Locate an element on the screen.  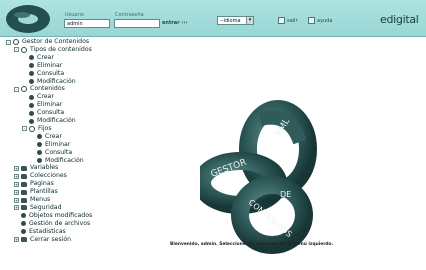
help-icon is located at coordinates (311, 20).